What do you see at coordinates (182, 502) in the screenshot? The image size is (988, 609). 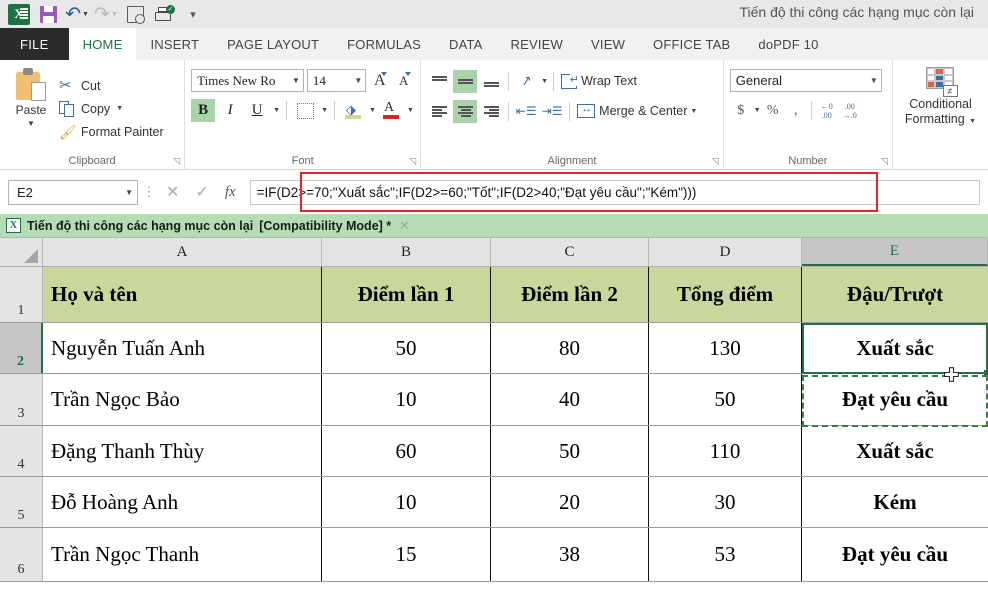 I see `cell-a5: Đỗ Hoàng Anh` at bounding box center [182, 502].